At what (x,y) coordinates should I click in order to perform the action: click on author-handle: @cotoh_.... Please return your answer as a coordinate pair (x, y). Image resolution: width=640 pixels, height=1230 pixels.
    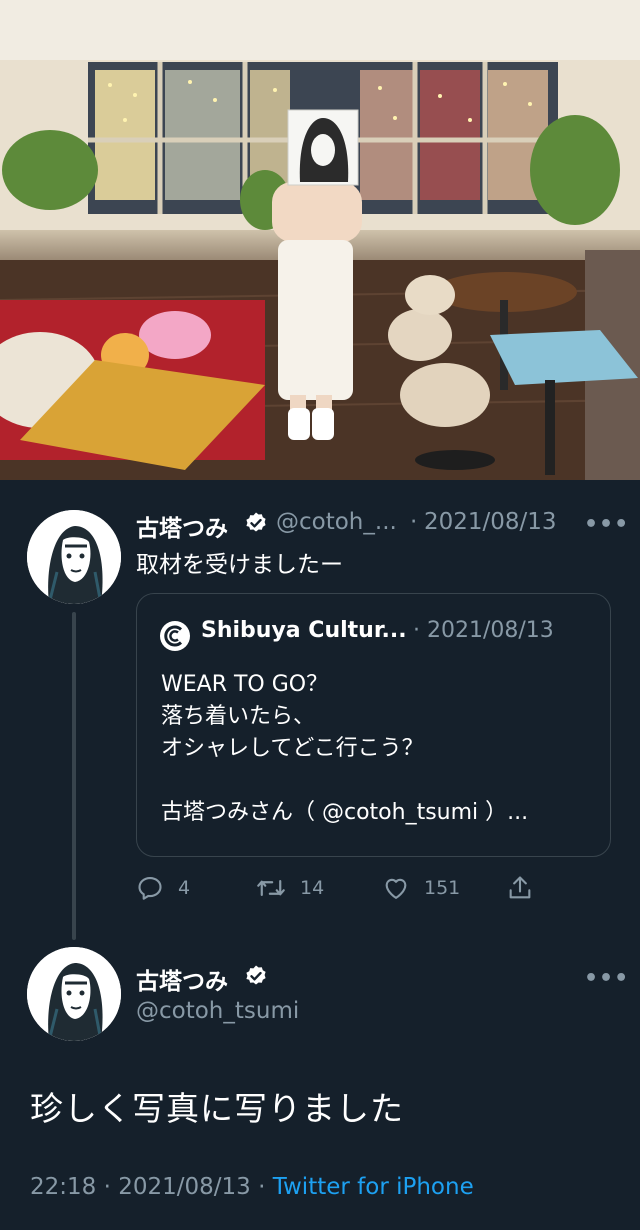
    Looking at the image, I should click on (336, 522).